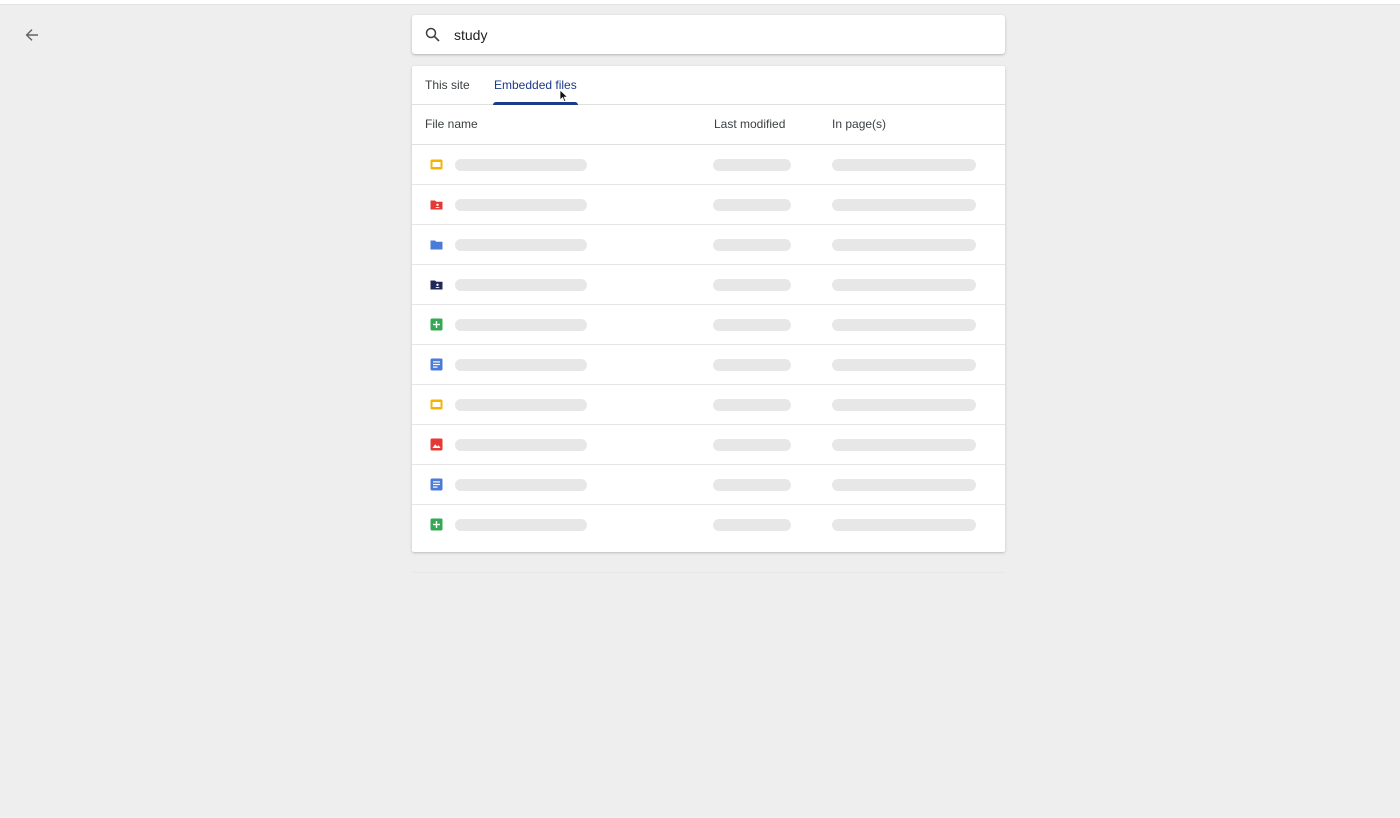  Describe the element at coordinates (859, 124) in the screenshot. I see `column-header-in-pages: In page(s)` at that location.